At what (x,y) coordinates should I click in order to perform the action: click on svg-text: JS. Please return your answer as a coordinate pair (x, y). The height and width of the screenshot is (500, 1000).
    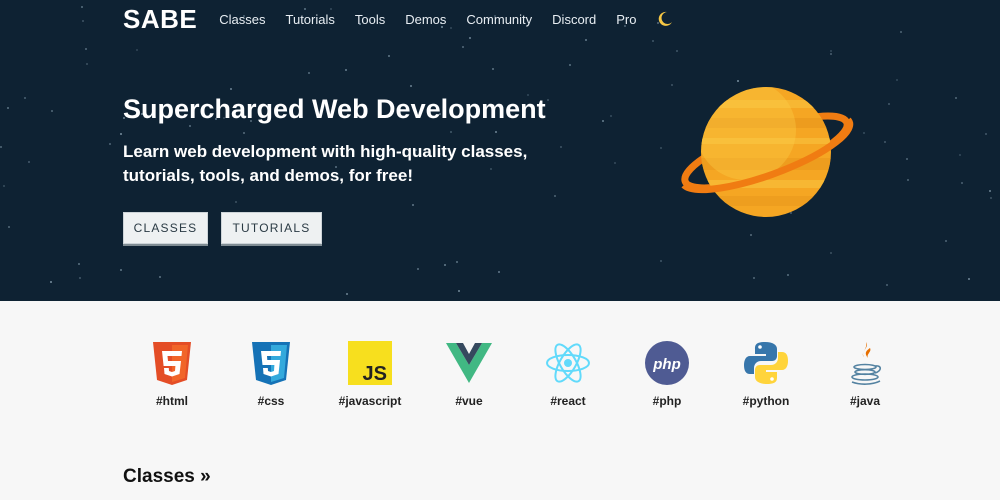
    Looking at the image, I should click on (375, 374).